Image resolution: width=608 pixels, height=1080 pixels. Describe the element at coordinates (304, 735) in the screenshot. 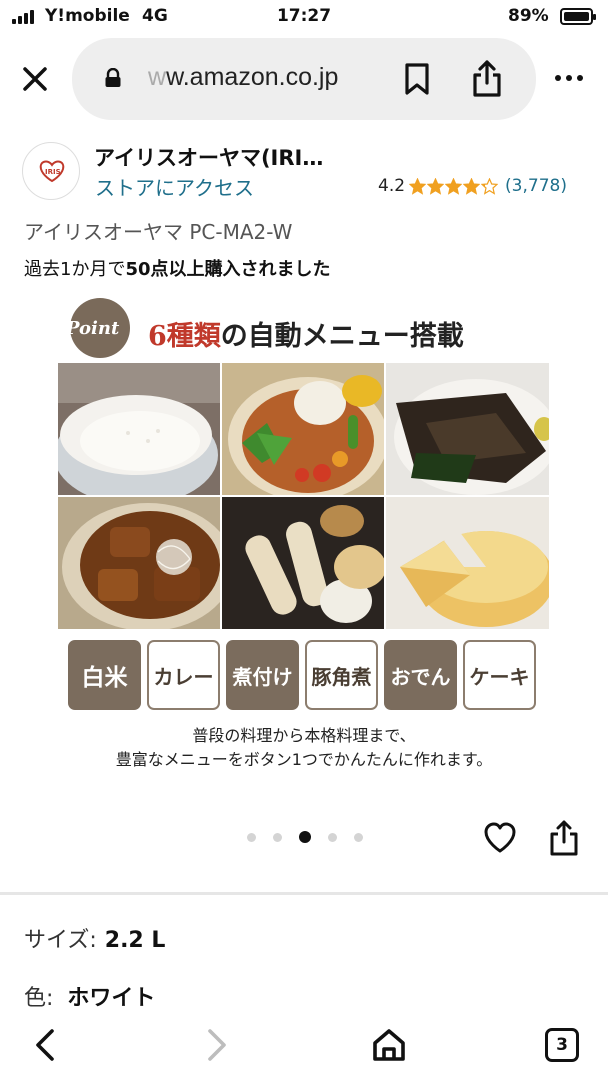

I see `image-caption-line1: 普段の料理から本格料理まで、` at that location.